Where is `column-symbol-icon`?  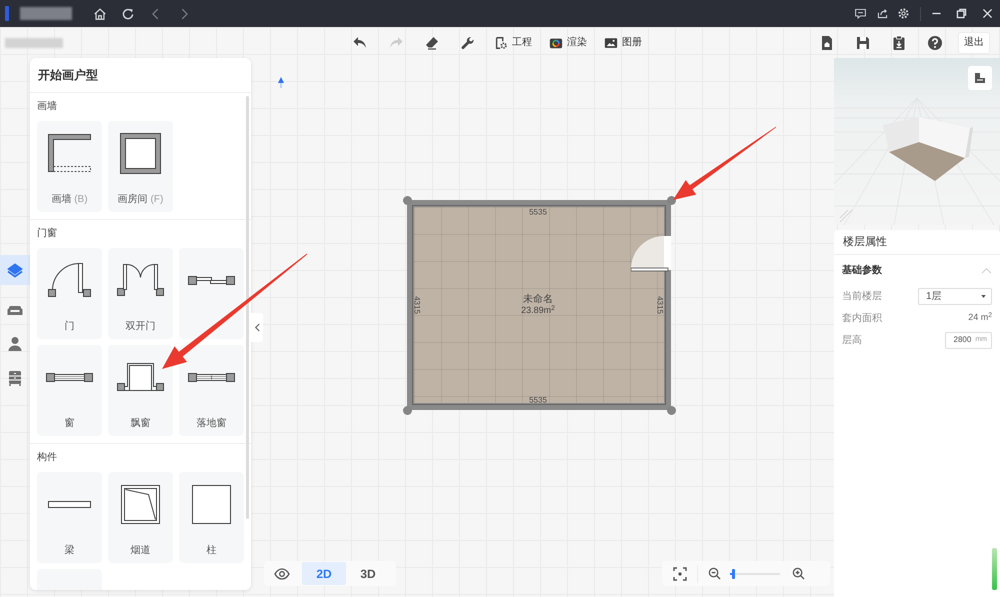 column-symbol-icon is located at coordinates (211, 504).